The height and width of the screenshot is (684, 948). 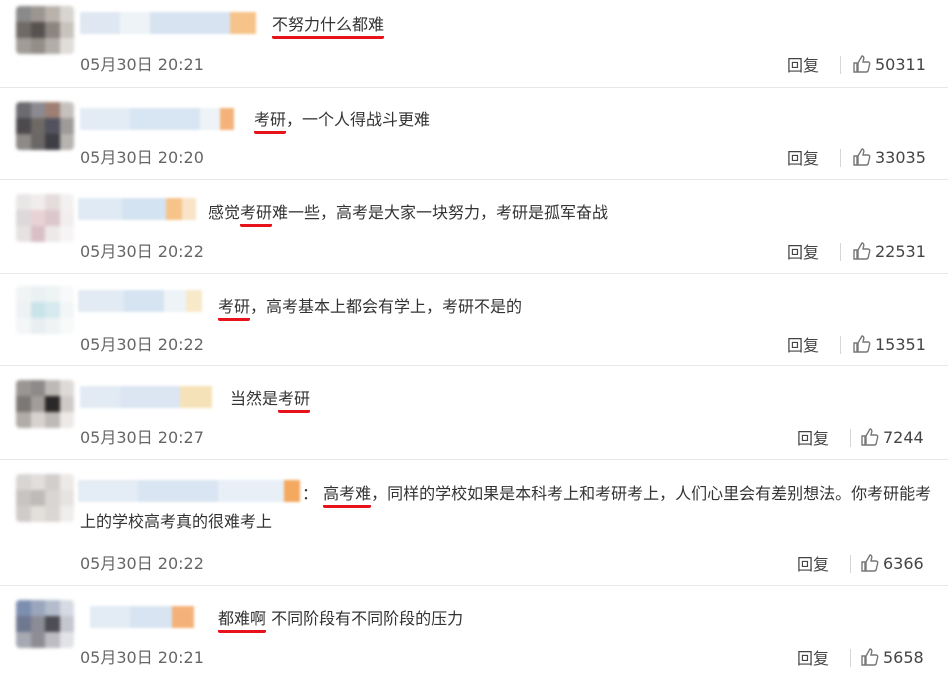 I want to click on comment-item: 当然是考研 05月30日 20:27 回复 7244, so click(x=474, y=413).